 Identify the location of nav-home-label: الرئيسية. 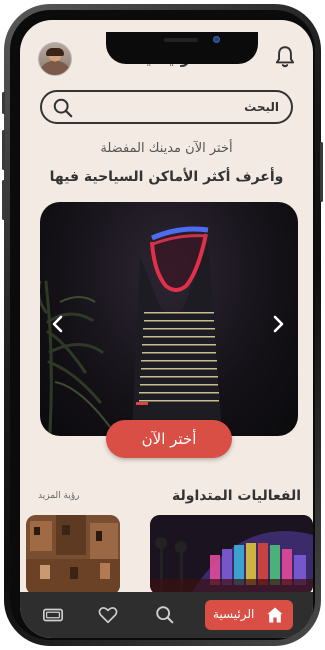
(234, 614).